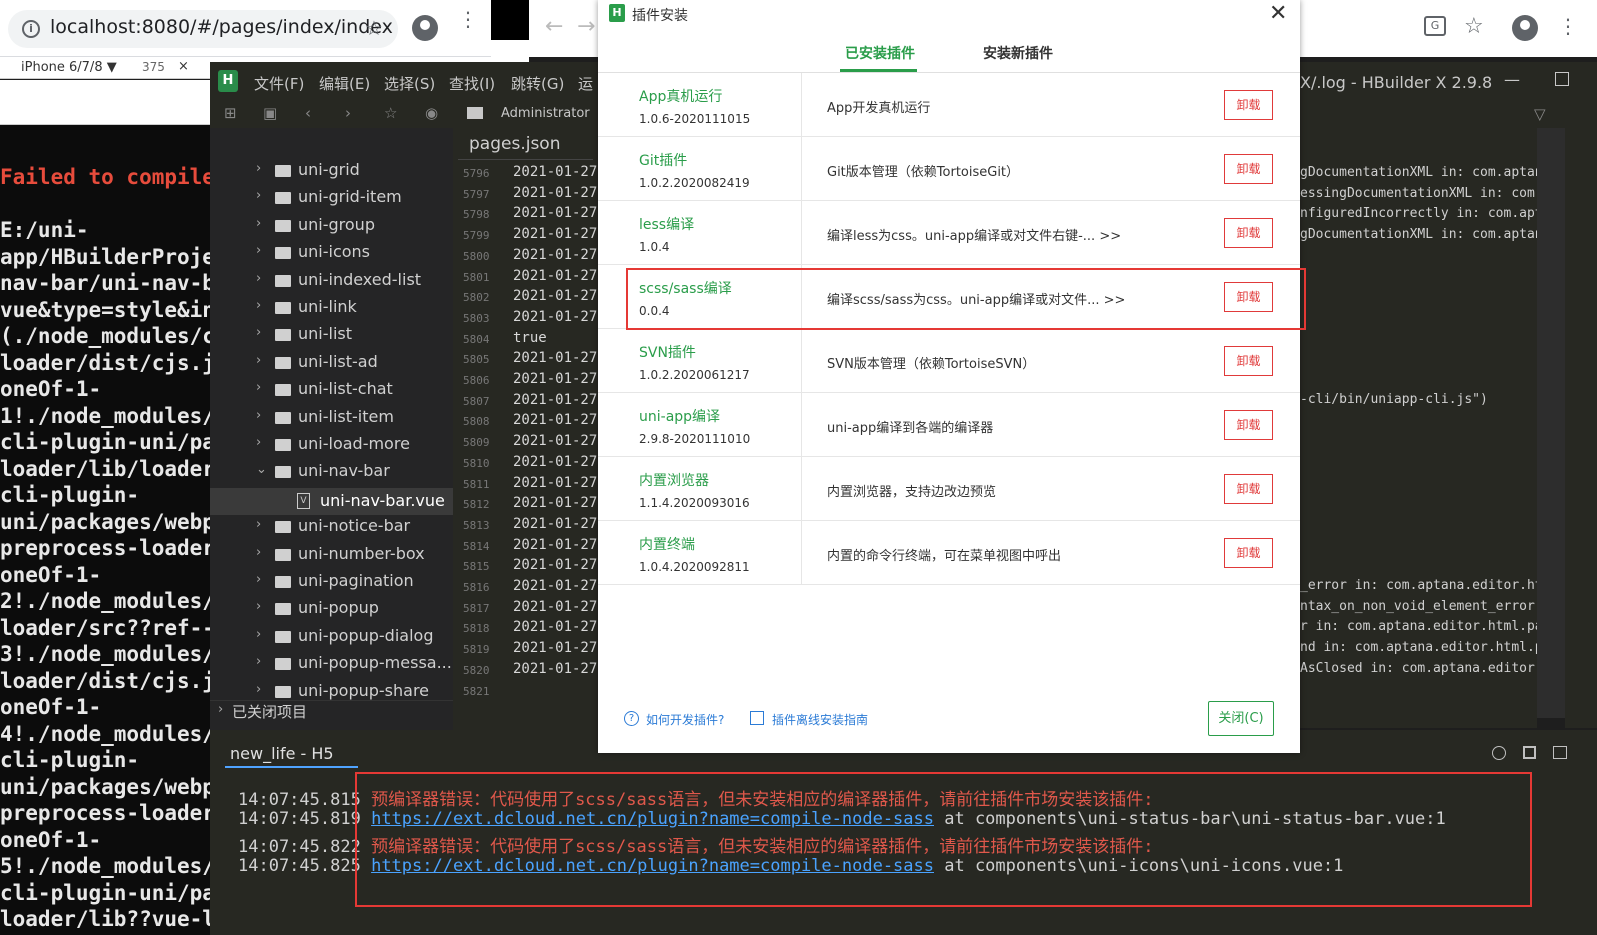 The height and width of the screenshot is (935, 1597). Describe the element at coordinates (382, 500) in the screenshot. I see `tree-file-name: uni-nav-bar.vue` at that location.